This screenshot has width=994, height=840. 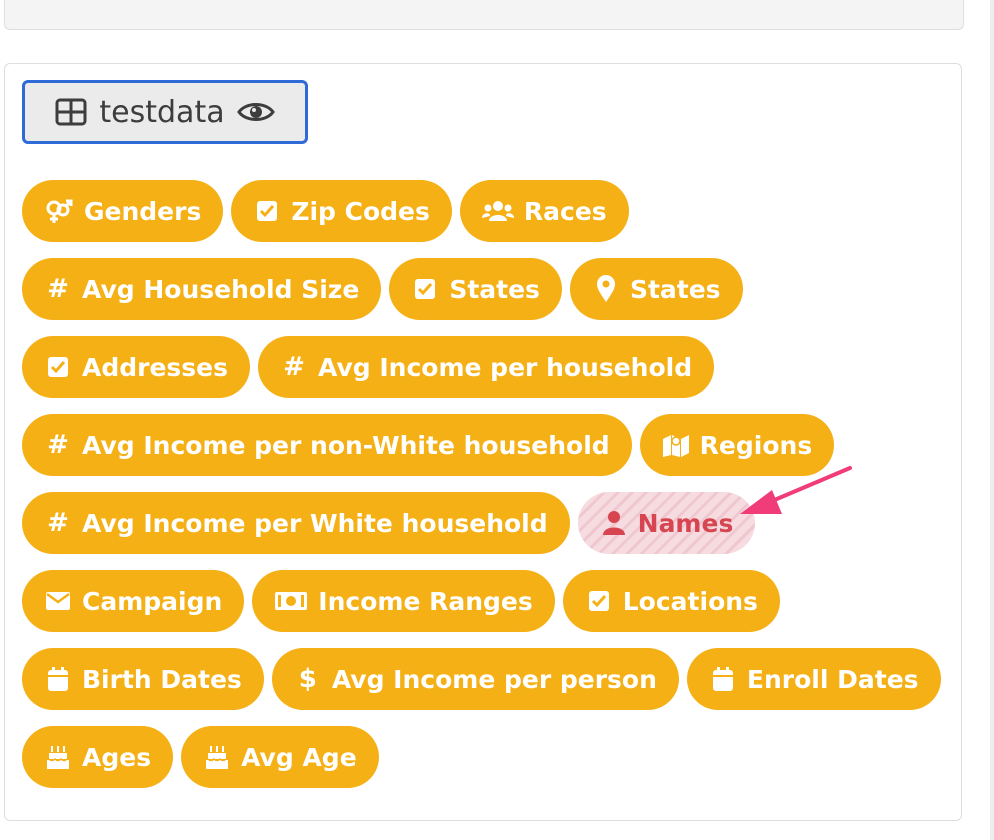 What do you see at coordinates (346, 445) in the screenshot?
I see `field-tag-label: Avg Income per non-White household` at bounding box center [346, 445].